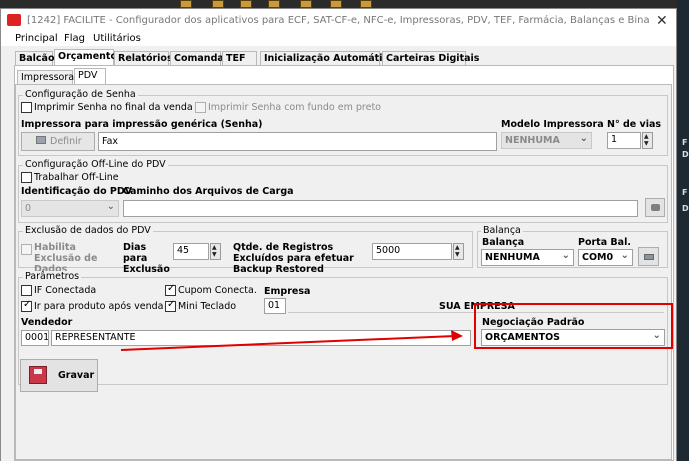 This screenshot has width=689, height=461. I want to click on arrow-head, so click(457, 335).